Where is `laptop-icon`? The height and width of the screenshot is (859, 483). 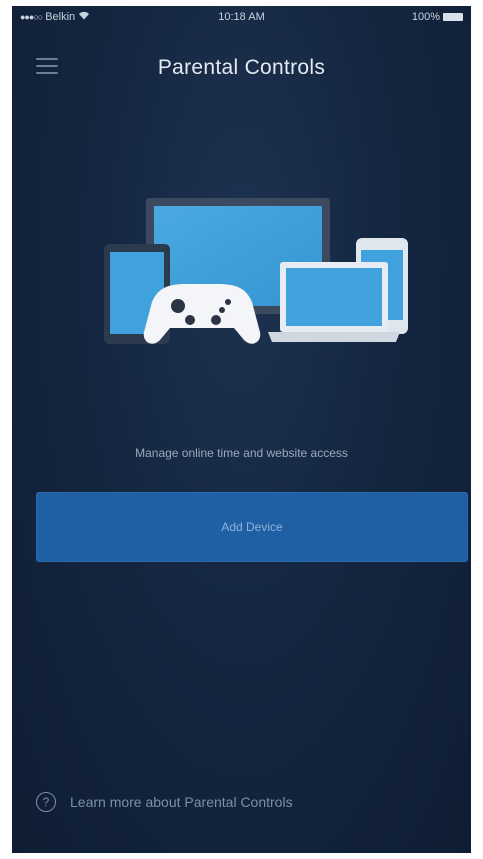
laptop-icon is located at coordinates (334, 302).